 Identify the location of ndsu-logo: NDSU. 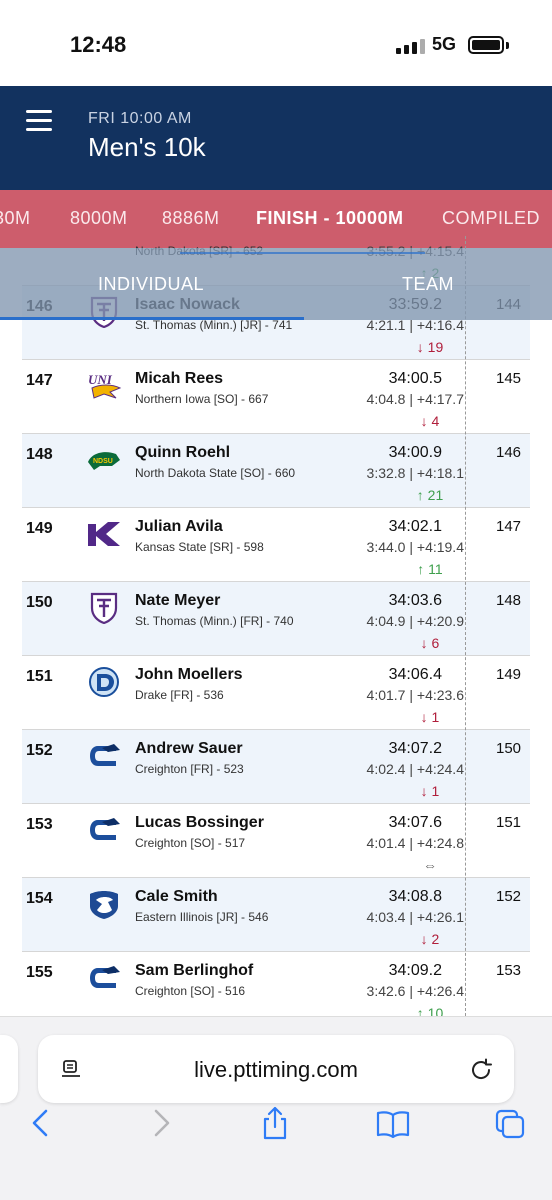
(104, 461).